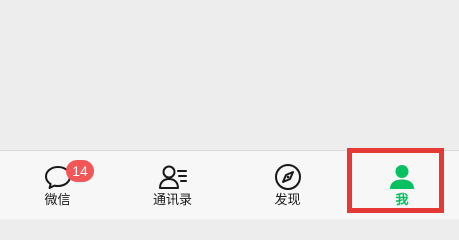  What do you see at coordinates (57, 185) in the screenshot?
I see `tab-chats: 14 微信` at bounding box center [57, 185].